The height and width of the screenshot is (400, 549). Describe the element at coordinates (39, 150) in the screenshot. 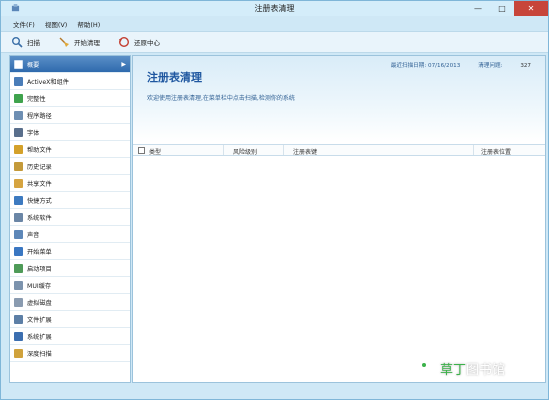

I see `sidebar-item-label: 帮助文件` at that location.